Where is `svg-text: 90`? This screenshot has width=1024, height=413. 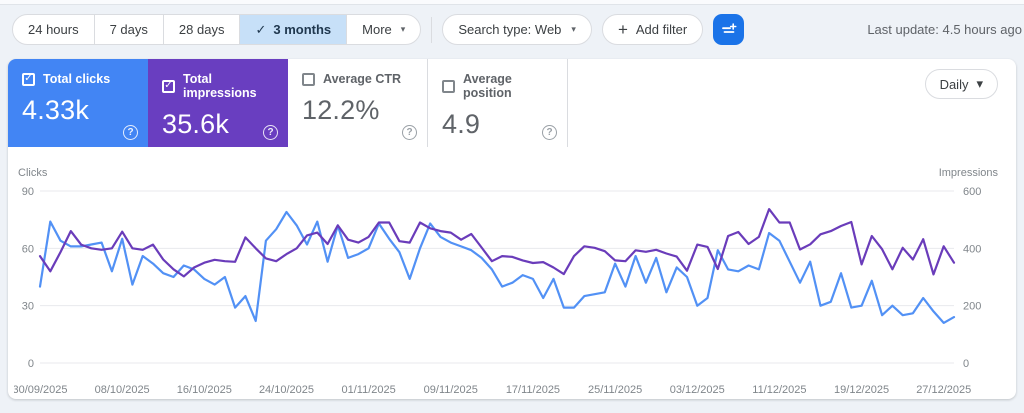 svg-text: 90 is located at coordinates (28, 192).